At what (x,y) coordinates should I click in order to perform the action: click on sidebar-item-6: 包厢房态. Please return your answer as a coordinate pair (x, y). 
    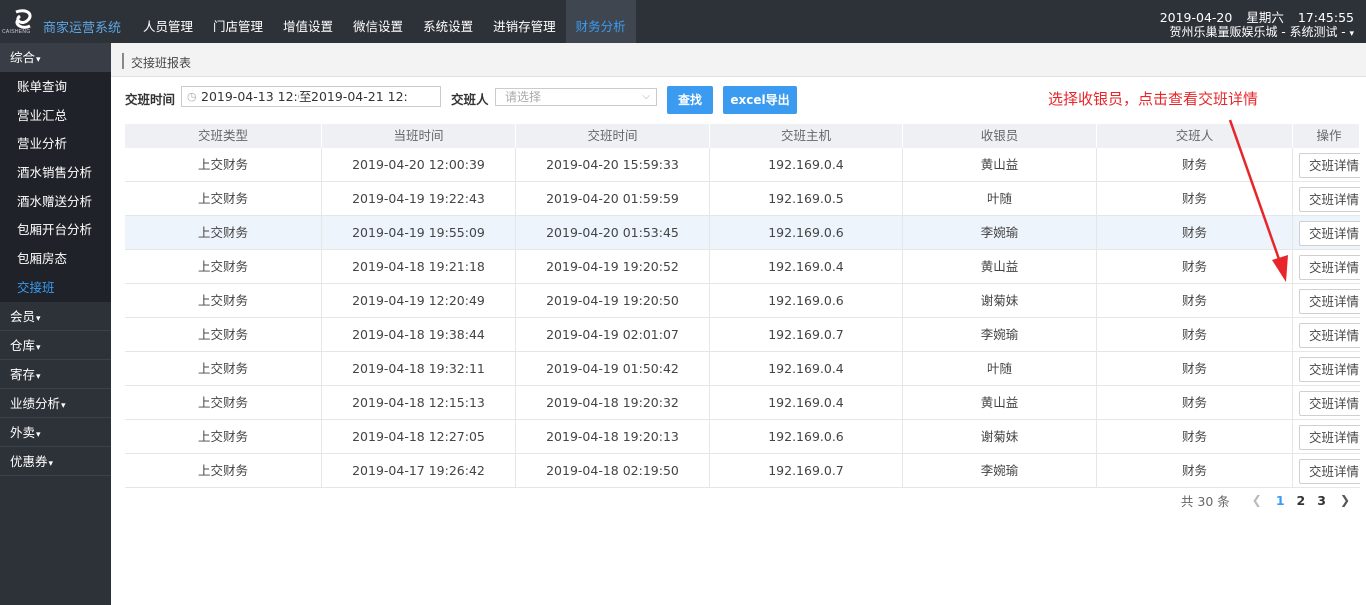
    Looking at the image, I should click on (55, 258).